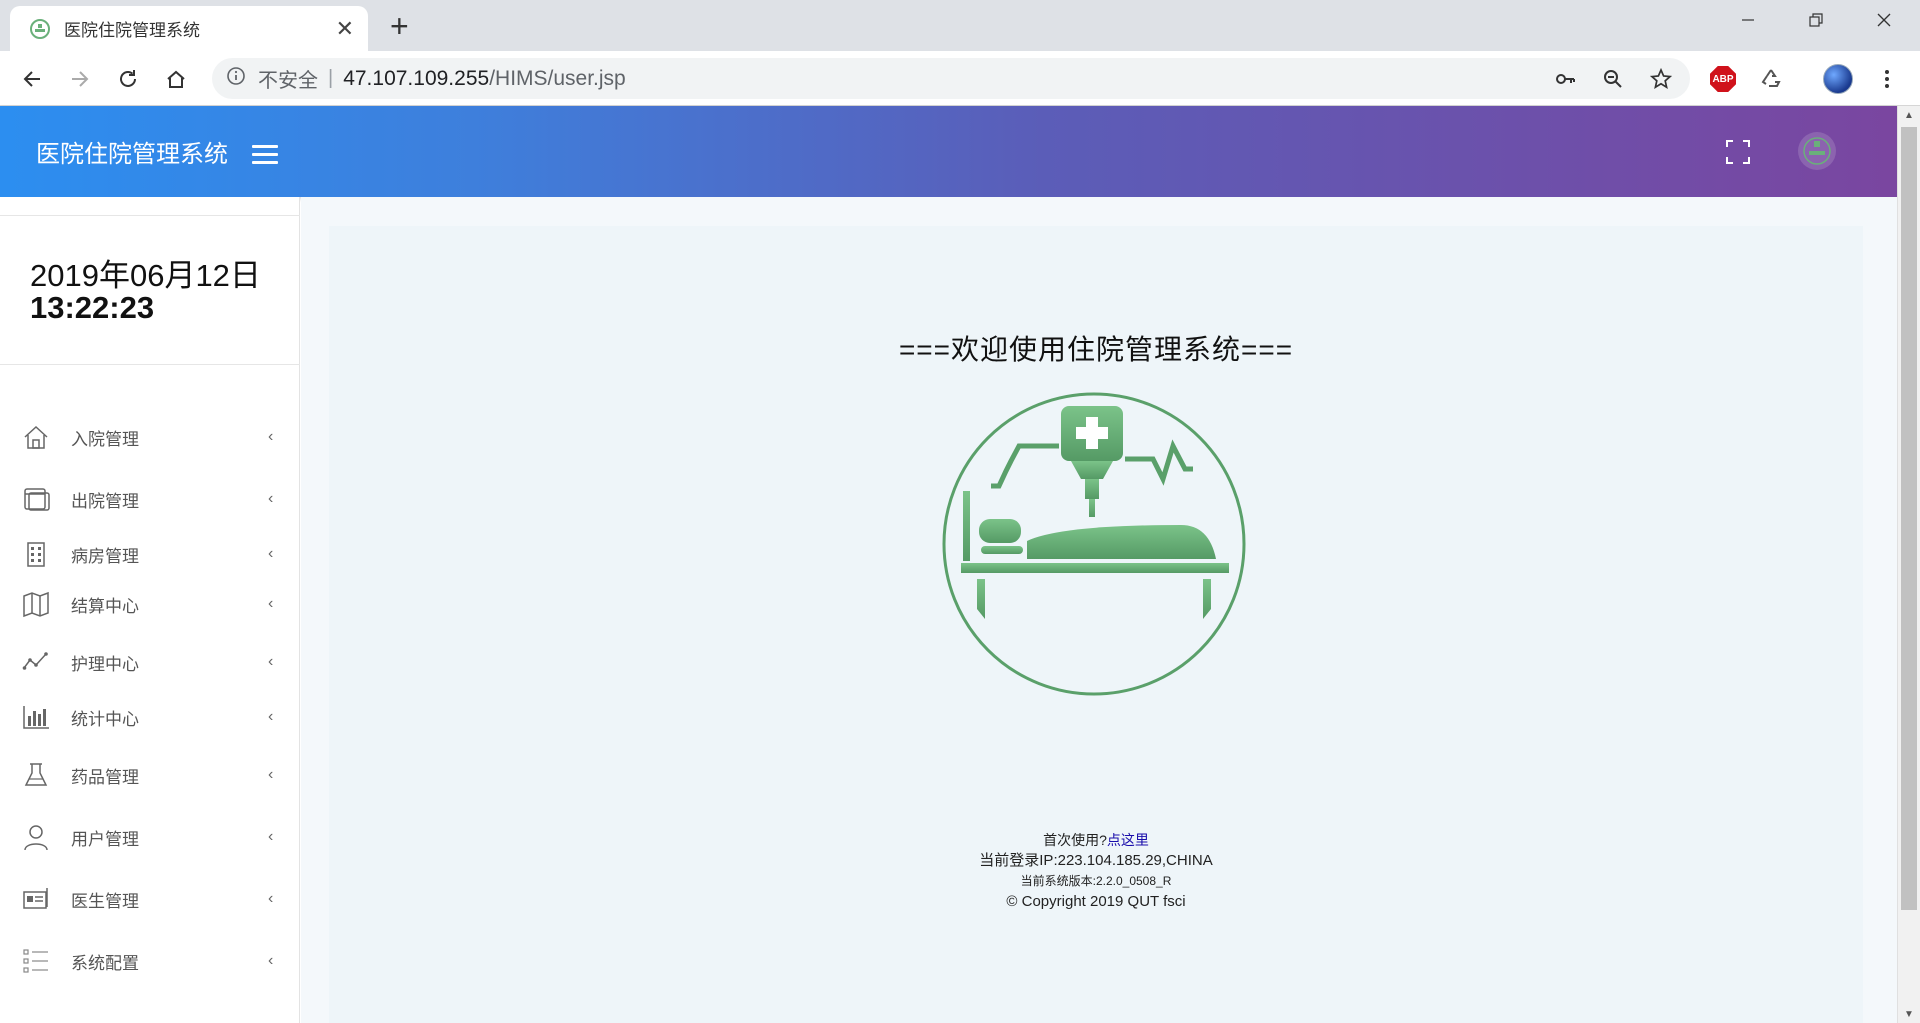  What do you see at coordinates (557, 78) in the screenshot?
I see `url-path: /HIMS/user.jsp` at bounding box center [557, 78].